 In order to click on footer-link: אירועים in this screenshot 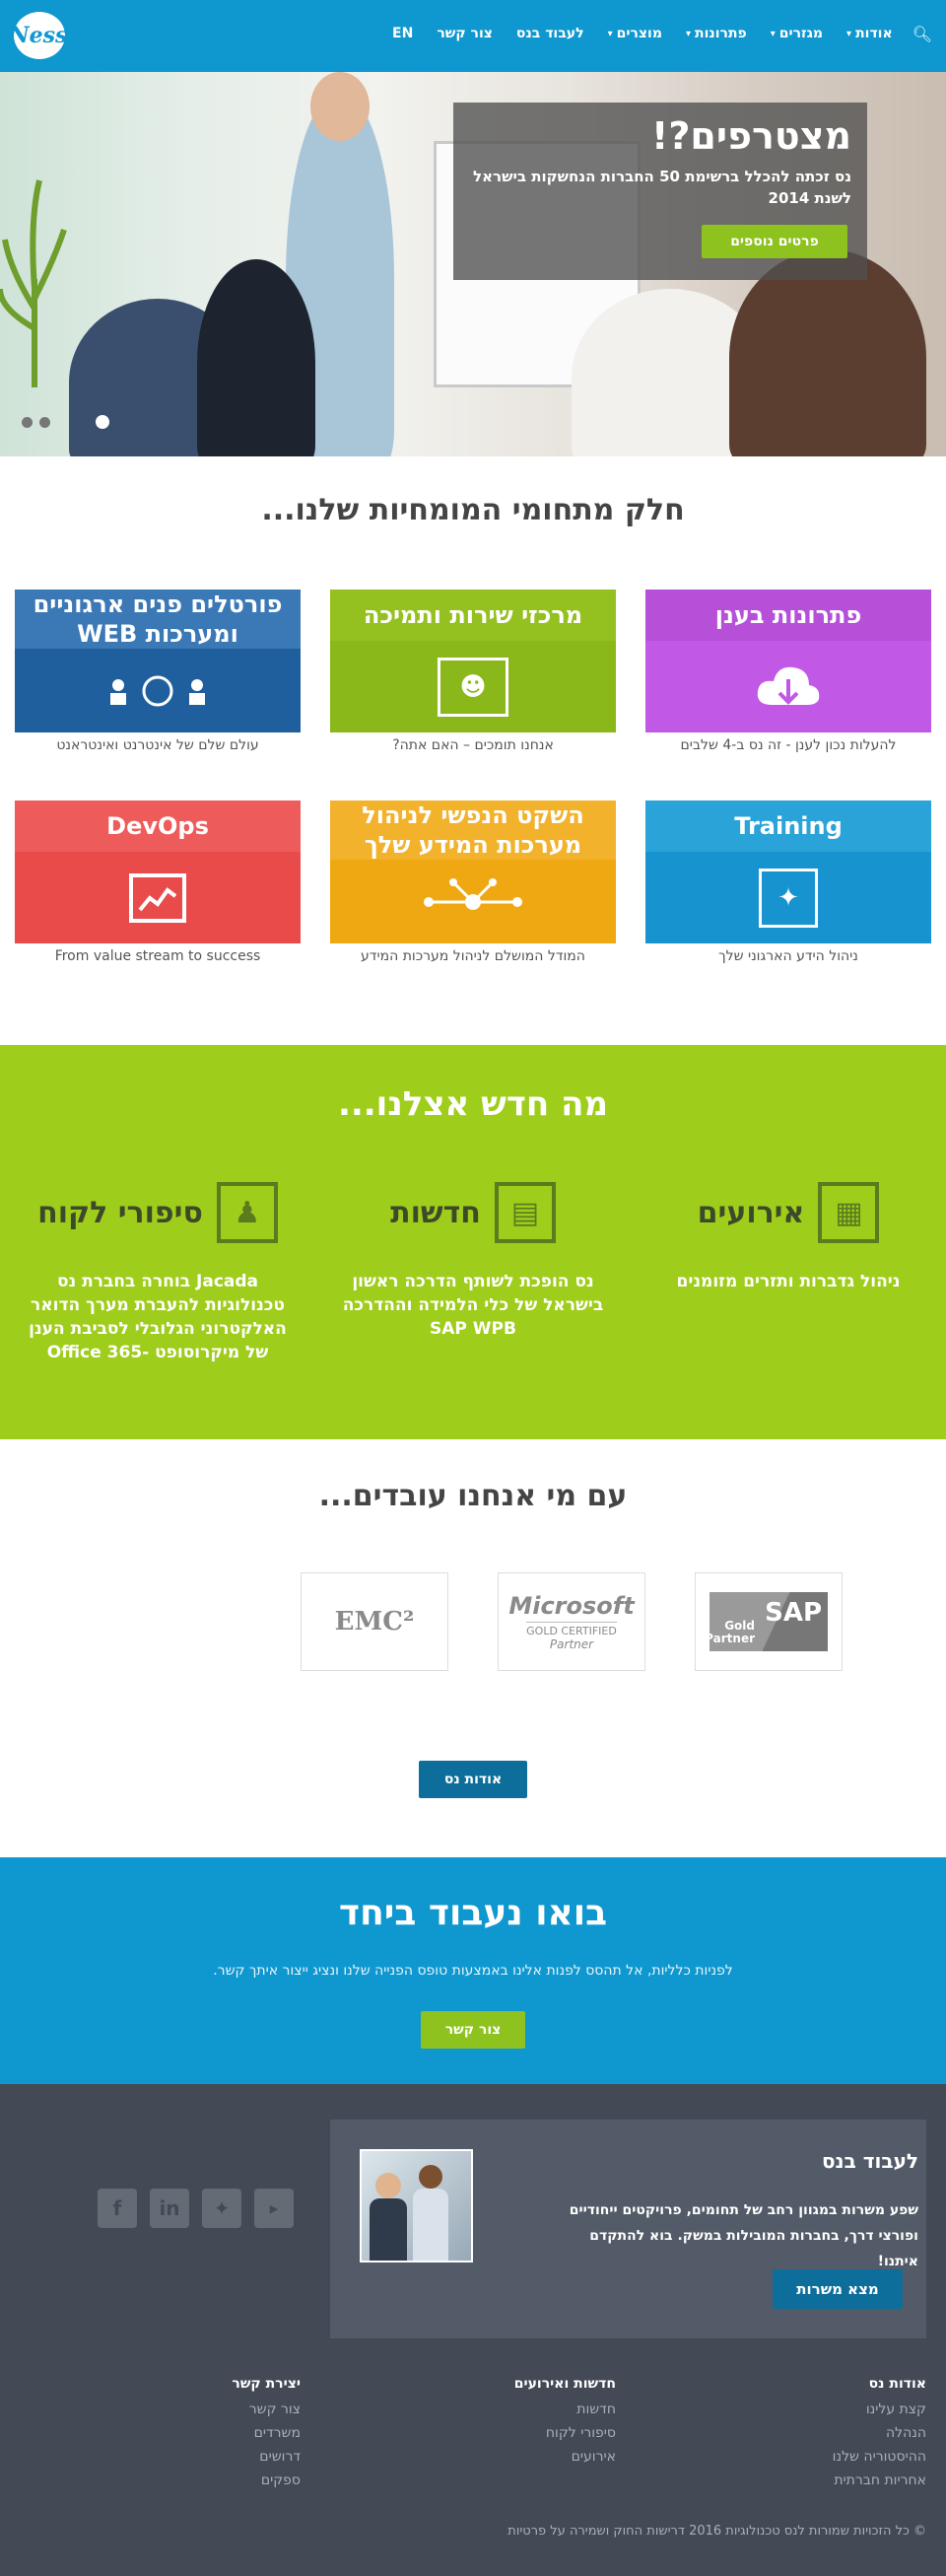, I will do `click(507, 2457)`.